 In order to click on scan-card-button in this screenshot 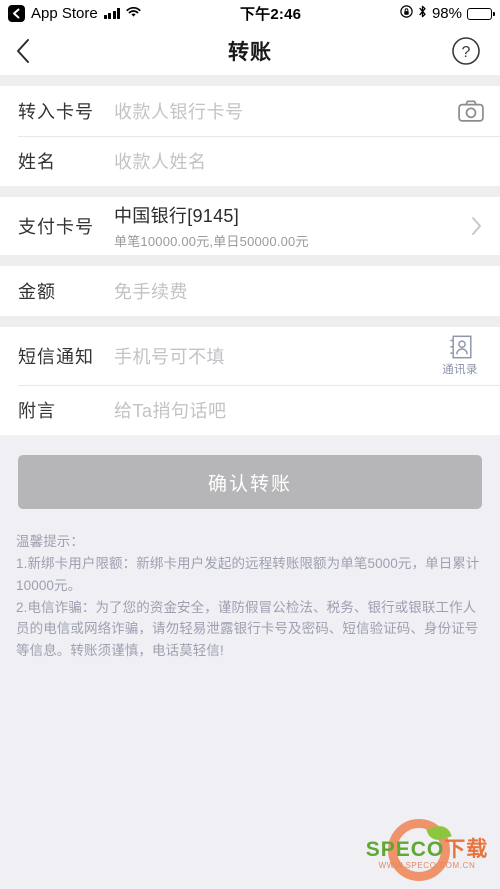, I will do `click(471, 111)`.